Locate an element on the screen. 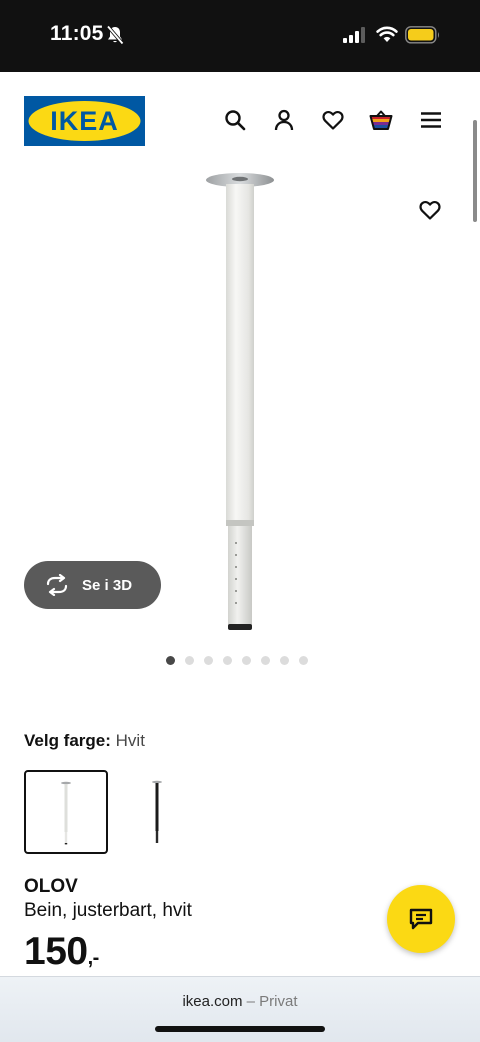  shopping-bag-icon is located at coordinates (381, 120).